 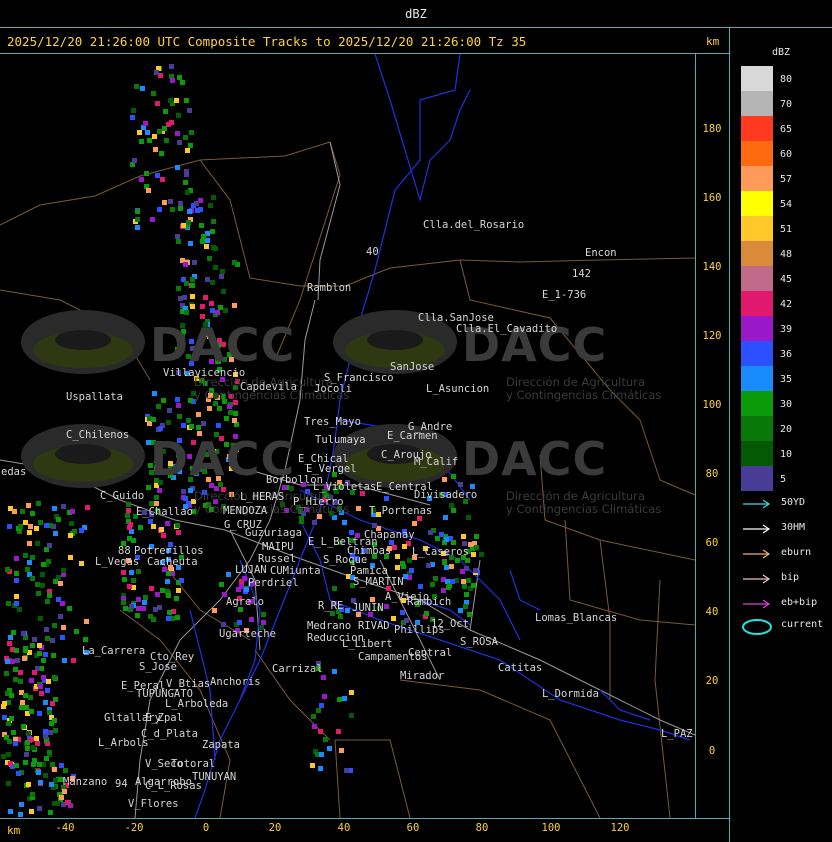 What do you see at coordinates (114, 651) in the screenshot?
I see `map-place-label: La_Carrera` at bounding box center [114, 651].